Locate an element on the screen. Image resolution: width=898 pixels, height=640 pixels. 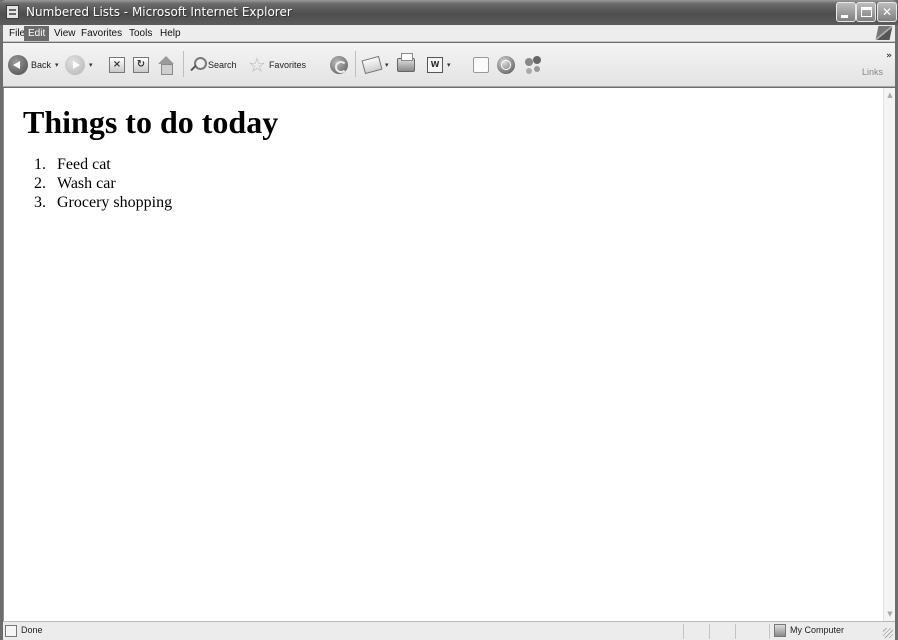
home-icon is located at coordinates (166, 65).